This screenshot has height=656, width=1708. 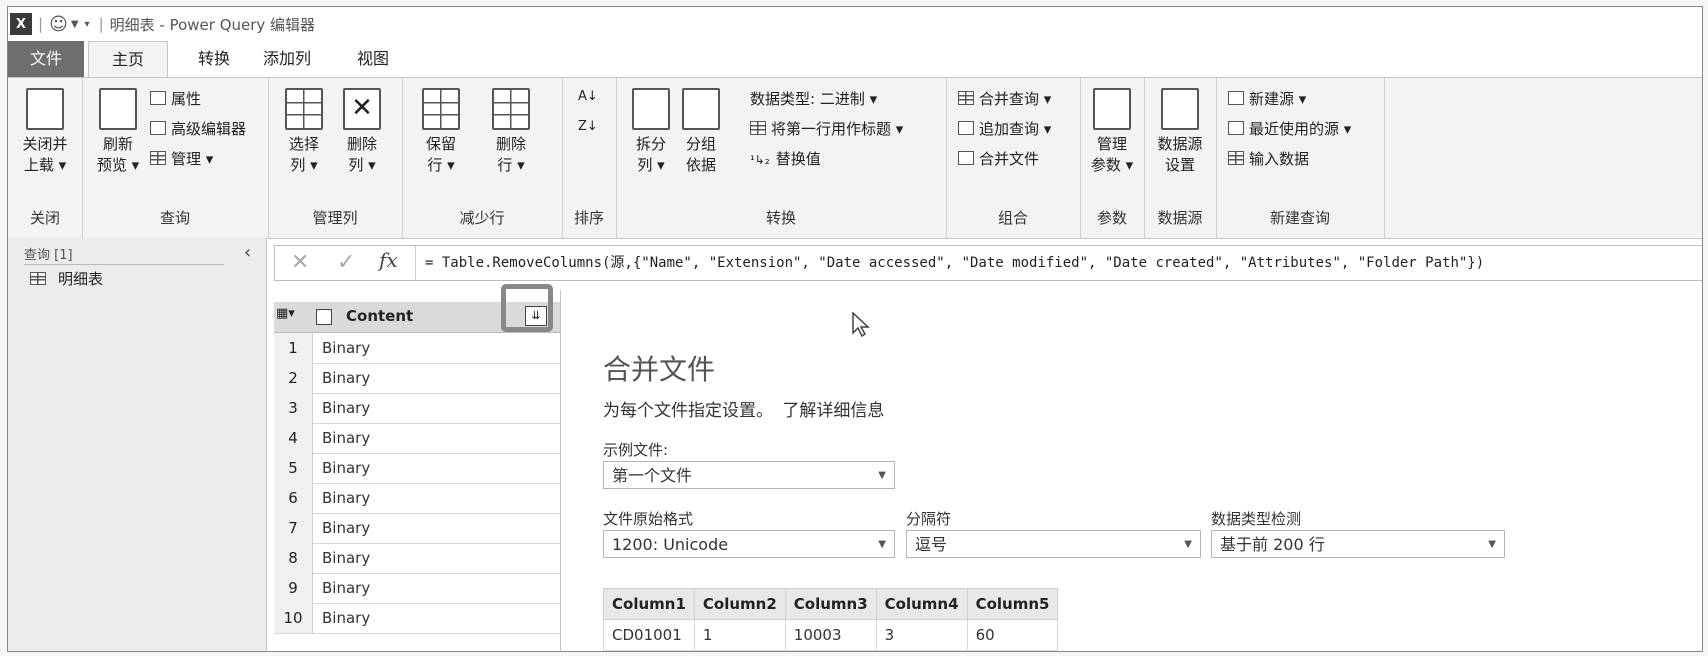 What do you see at coordinates (780, 218) in the screenshot?
I see `group-label-transform: 转换` at bounding box center [780, 218].